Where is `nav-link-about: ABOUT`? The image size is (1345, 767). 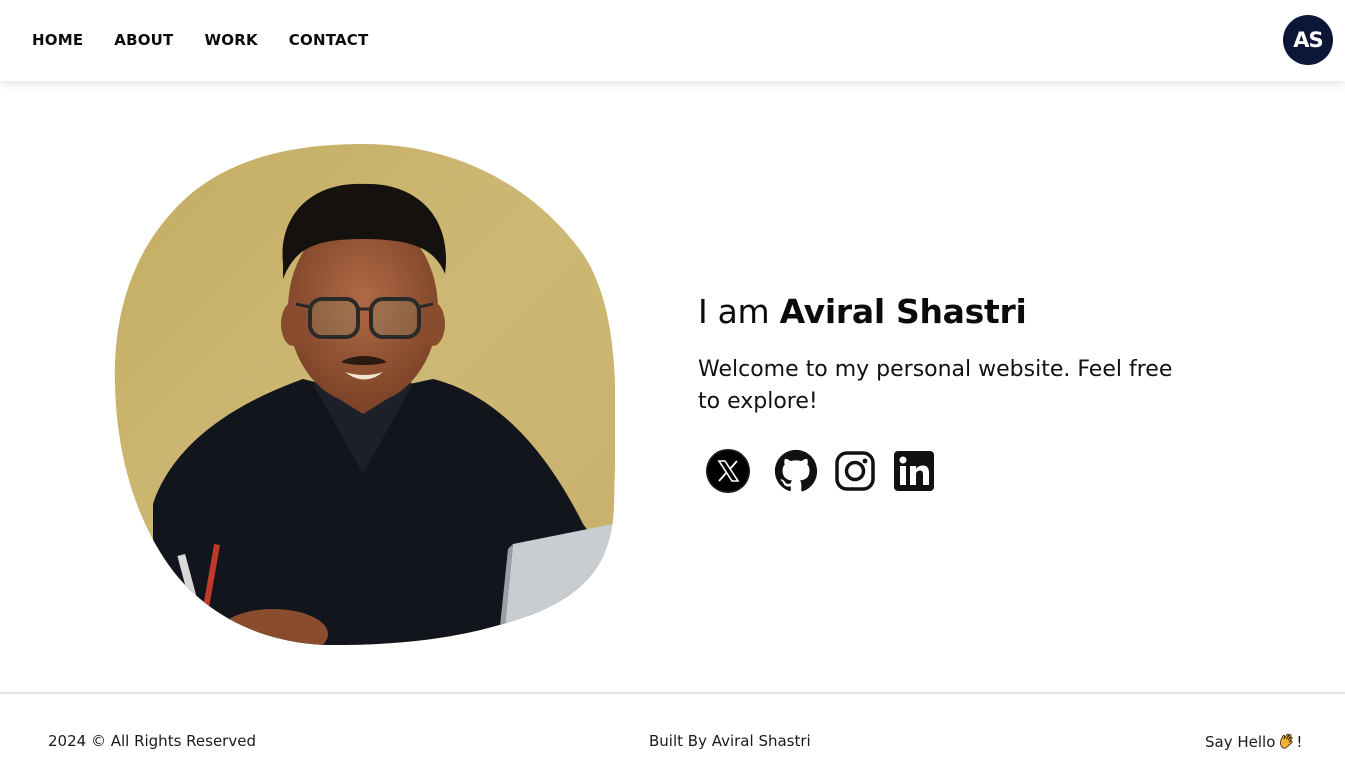
nav-link-about: ABOUT is located at coordinates (143, 40).